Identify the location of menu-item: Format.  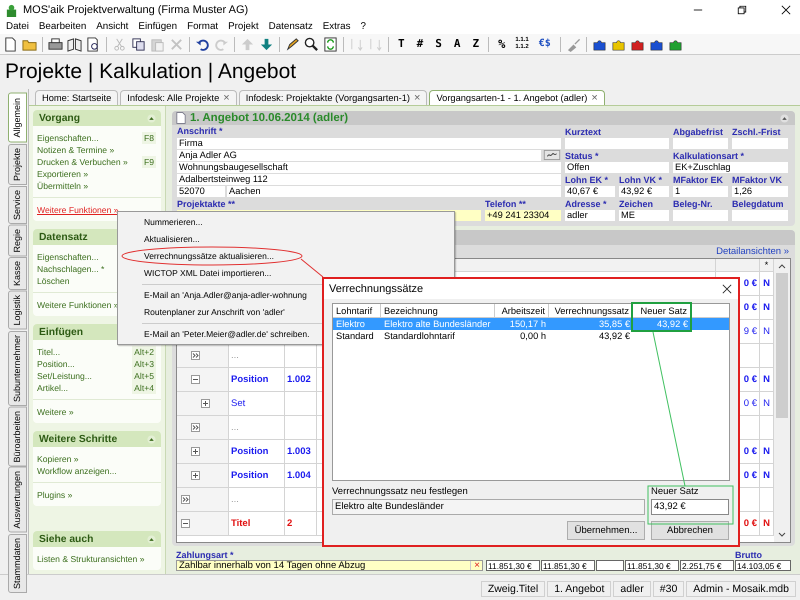
(203, 27).